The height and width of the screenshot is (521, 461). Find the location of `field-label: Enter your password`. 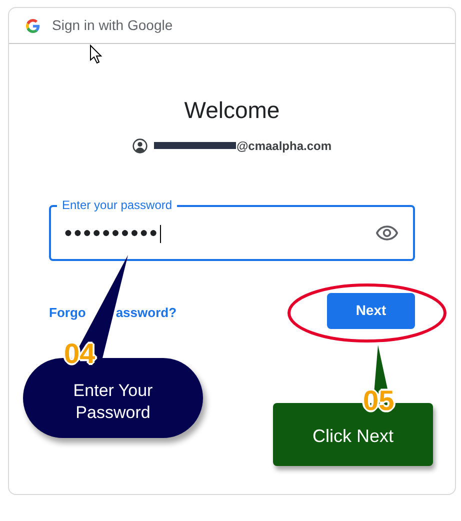

field-label: Enter your password is located at coordinates (117, 205).